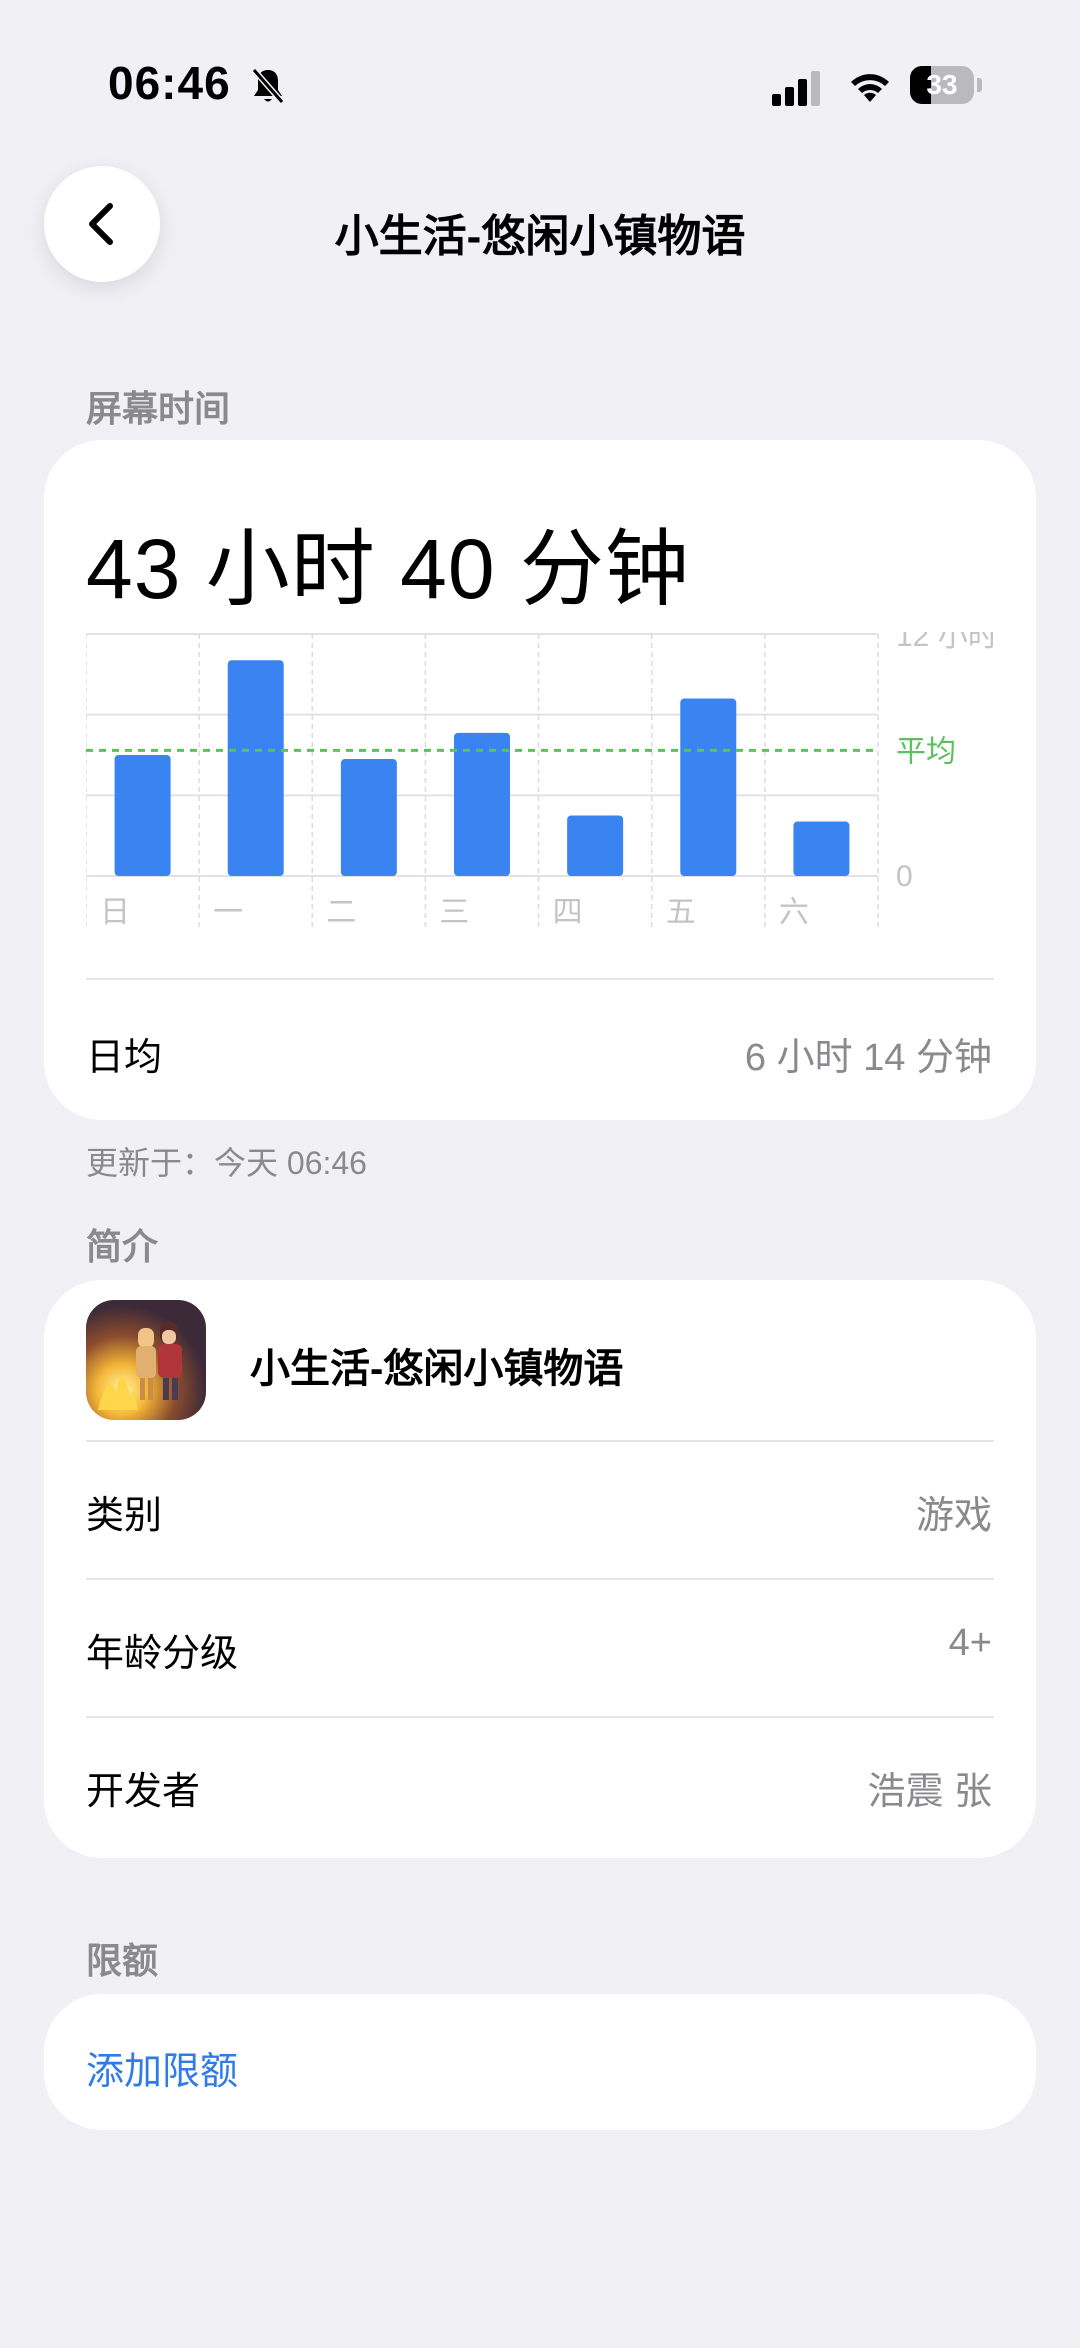 This screenshot has width=1080, height=2348. What do you see at coordinates (454, 912) in the screenshot?
I see `x-tick-label: 三` at bounding box center [454, 912].